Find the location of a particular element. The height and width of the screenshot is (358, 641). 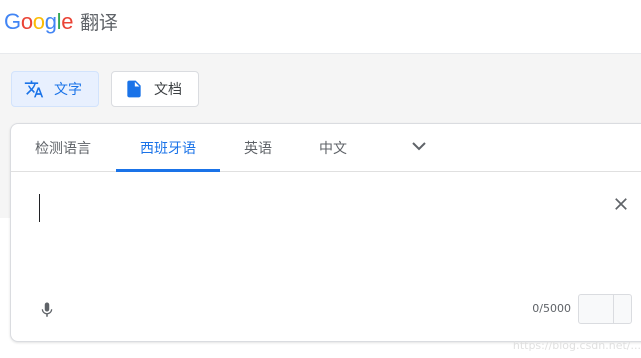

voice-input-button is located at coordinates (47, 312).